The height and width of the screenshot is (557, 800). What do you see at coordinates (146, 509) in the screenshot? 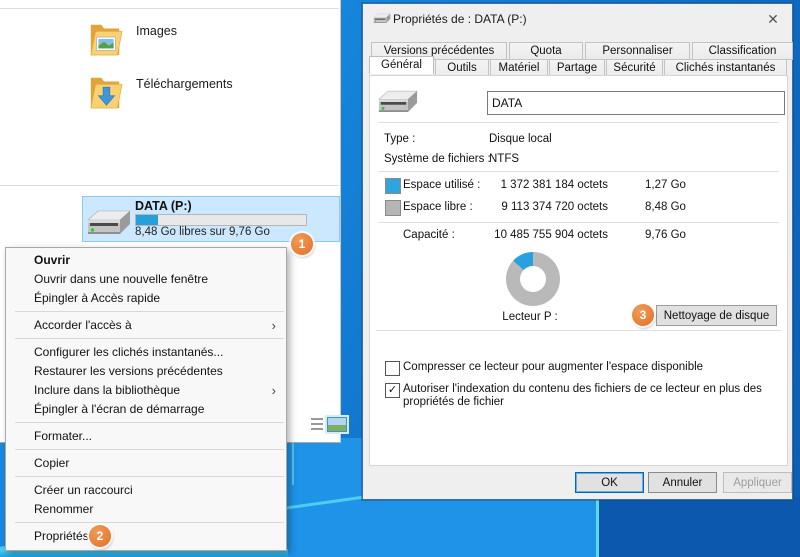
I see `menu-item-renommer: Renommer` at bounding box center [146, 509].